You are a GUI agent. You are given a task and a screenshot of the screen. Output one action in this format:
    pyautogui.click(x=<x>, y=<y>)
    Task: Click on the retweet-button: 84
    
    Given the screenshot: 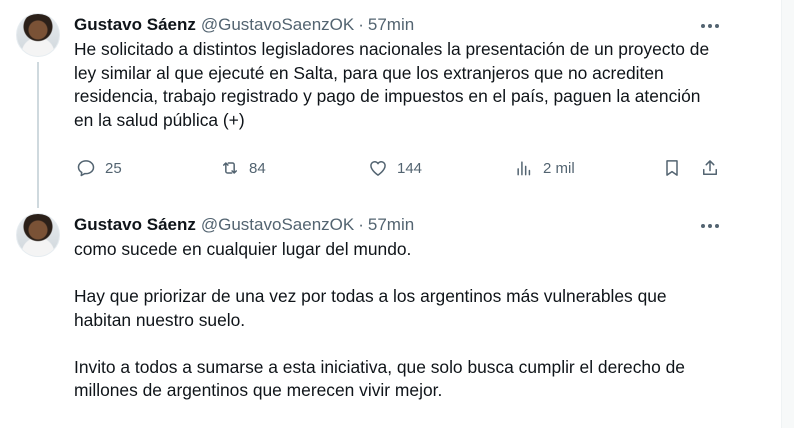 What is the action you would take?
    pyautogui.click(x=243, y=168)
    